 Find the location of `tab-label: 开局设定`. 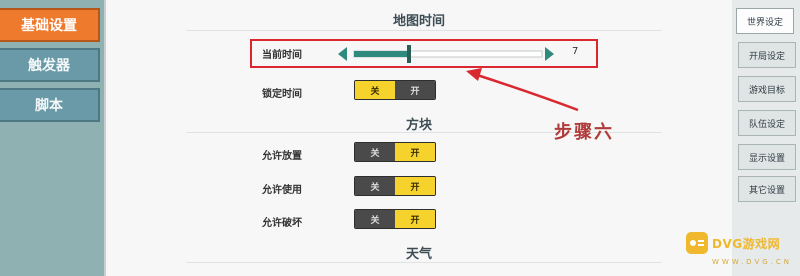

tab-label: 开局设定 is located at coordinates (766, 56).